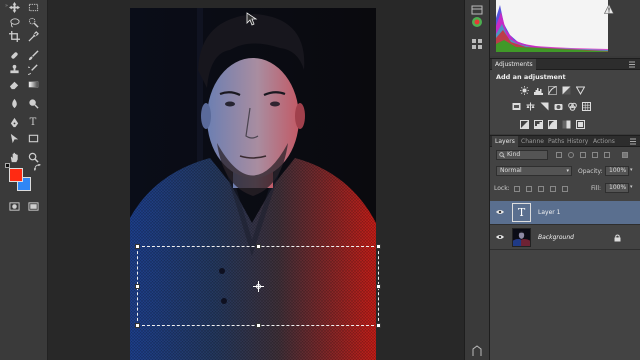  Describe the element at coordinates (521, 237) in the screenshot. I see `layer-thumbnail-photo` at that location.